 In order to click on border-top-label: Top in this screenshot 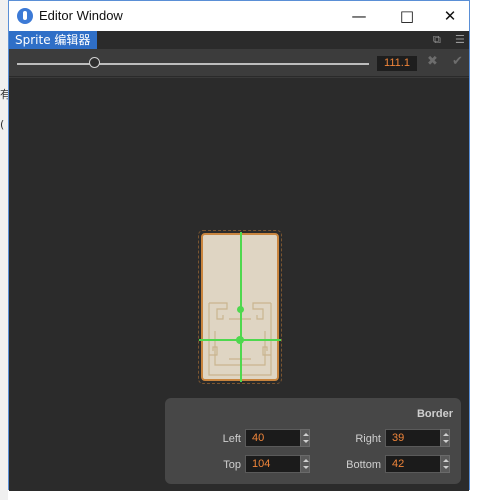, I will do `click(232, 465)`.